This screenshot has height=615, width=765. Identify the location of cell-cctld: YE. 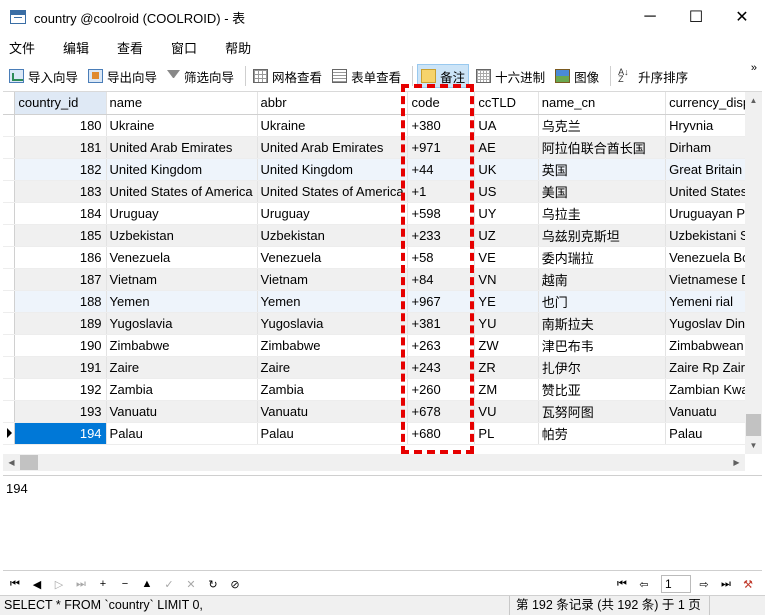
(506, 301).